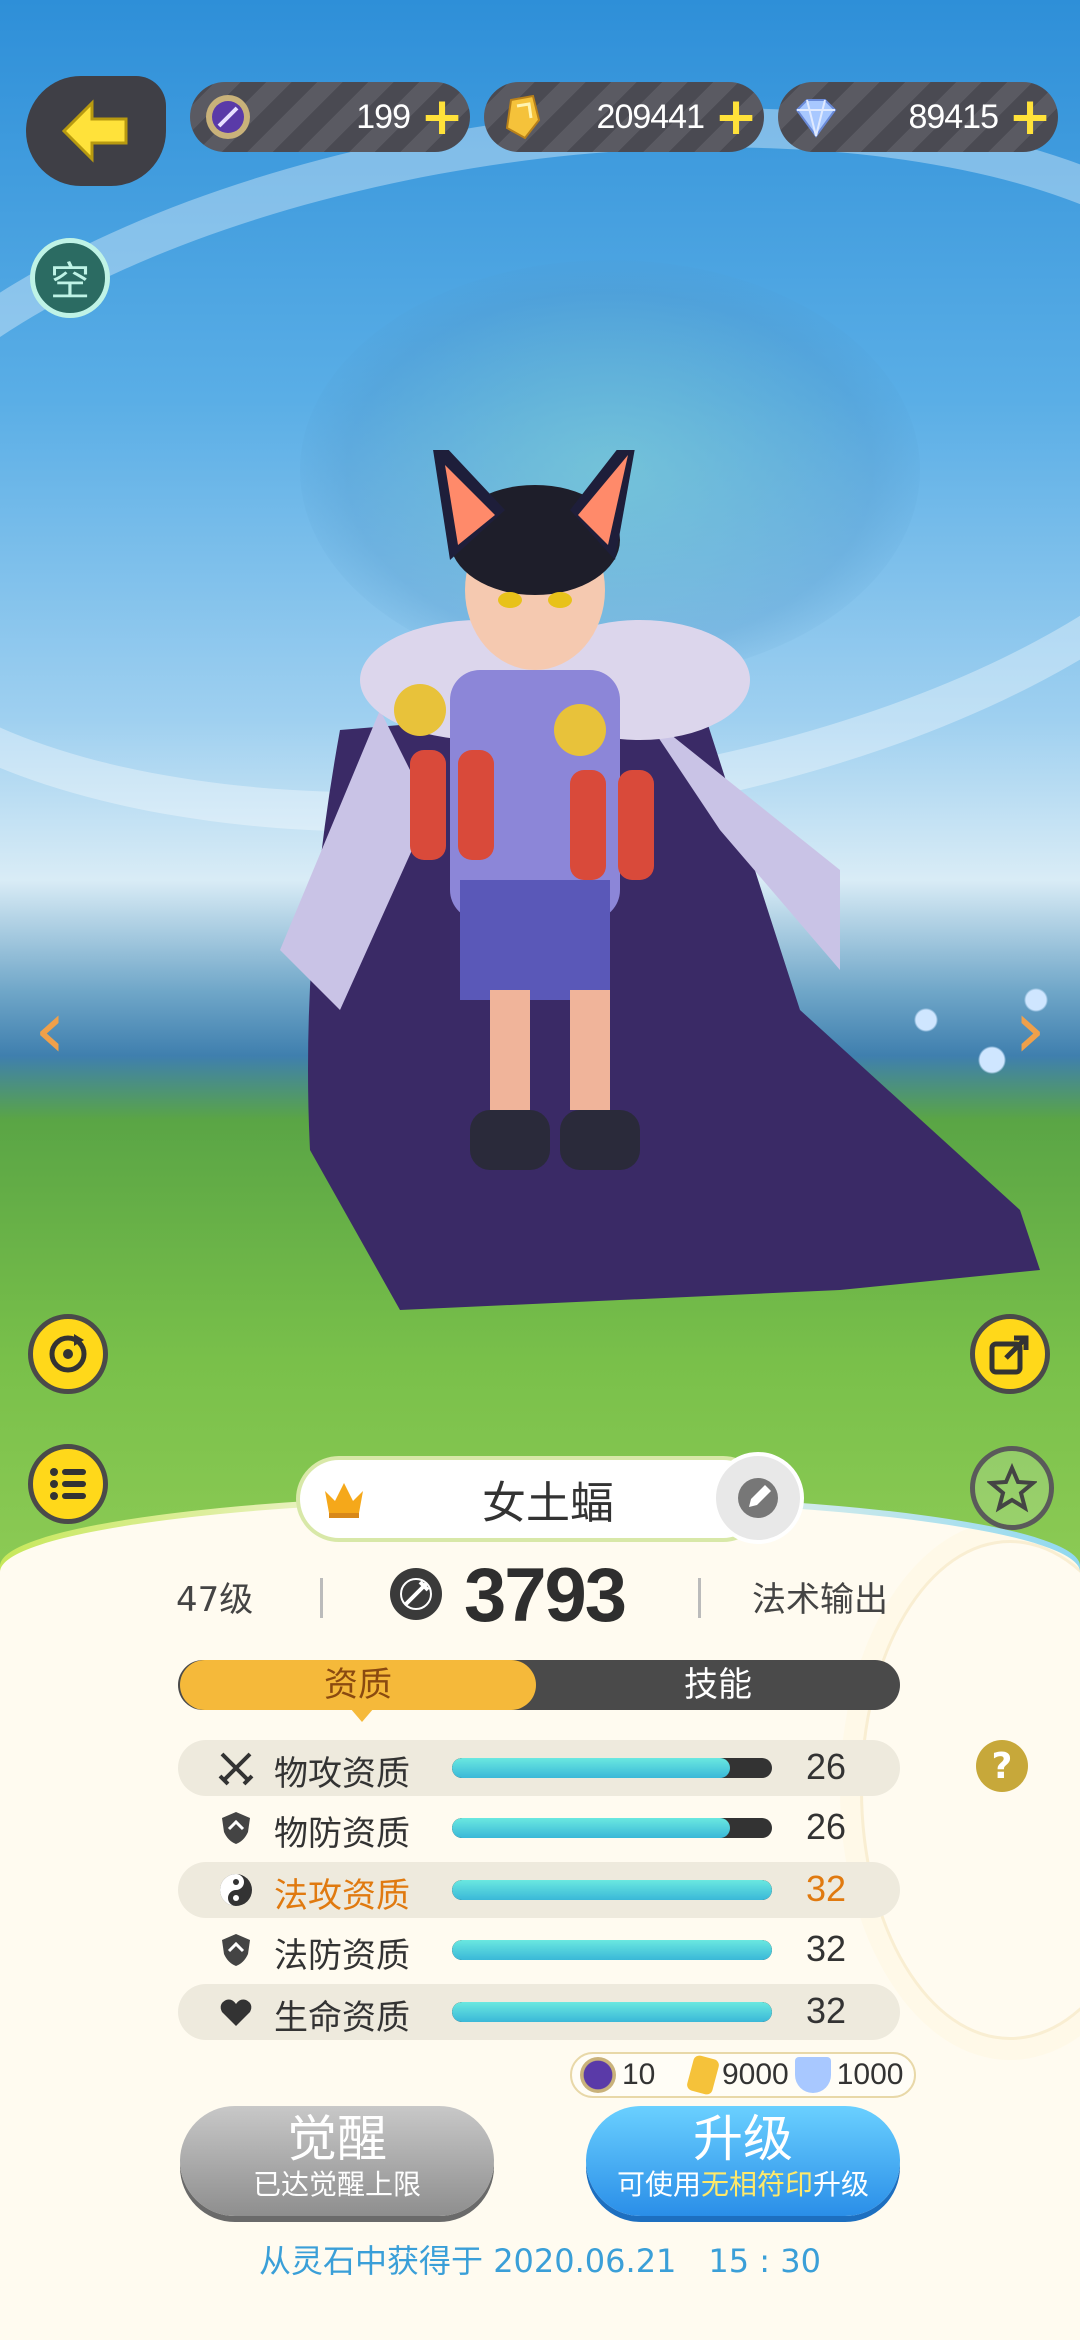  I want to click on rotate-button, so click(68, 1354).